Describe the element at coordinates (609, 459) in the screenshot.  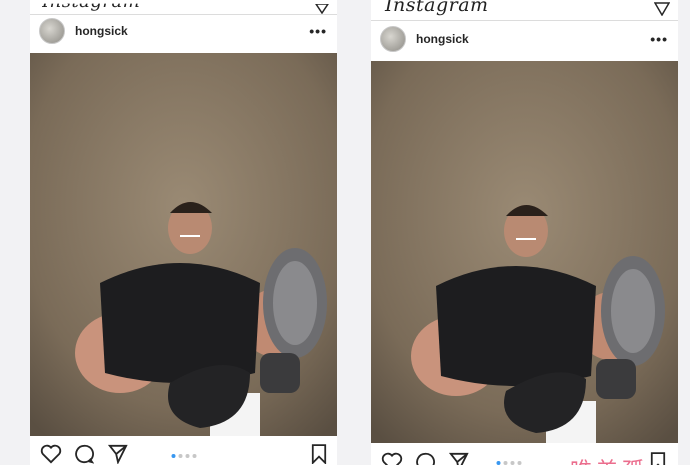
I see `watermark-text: 唯美孤` at that location.